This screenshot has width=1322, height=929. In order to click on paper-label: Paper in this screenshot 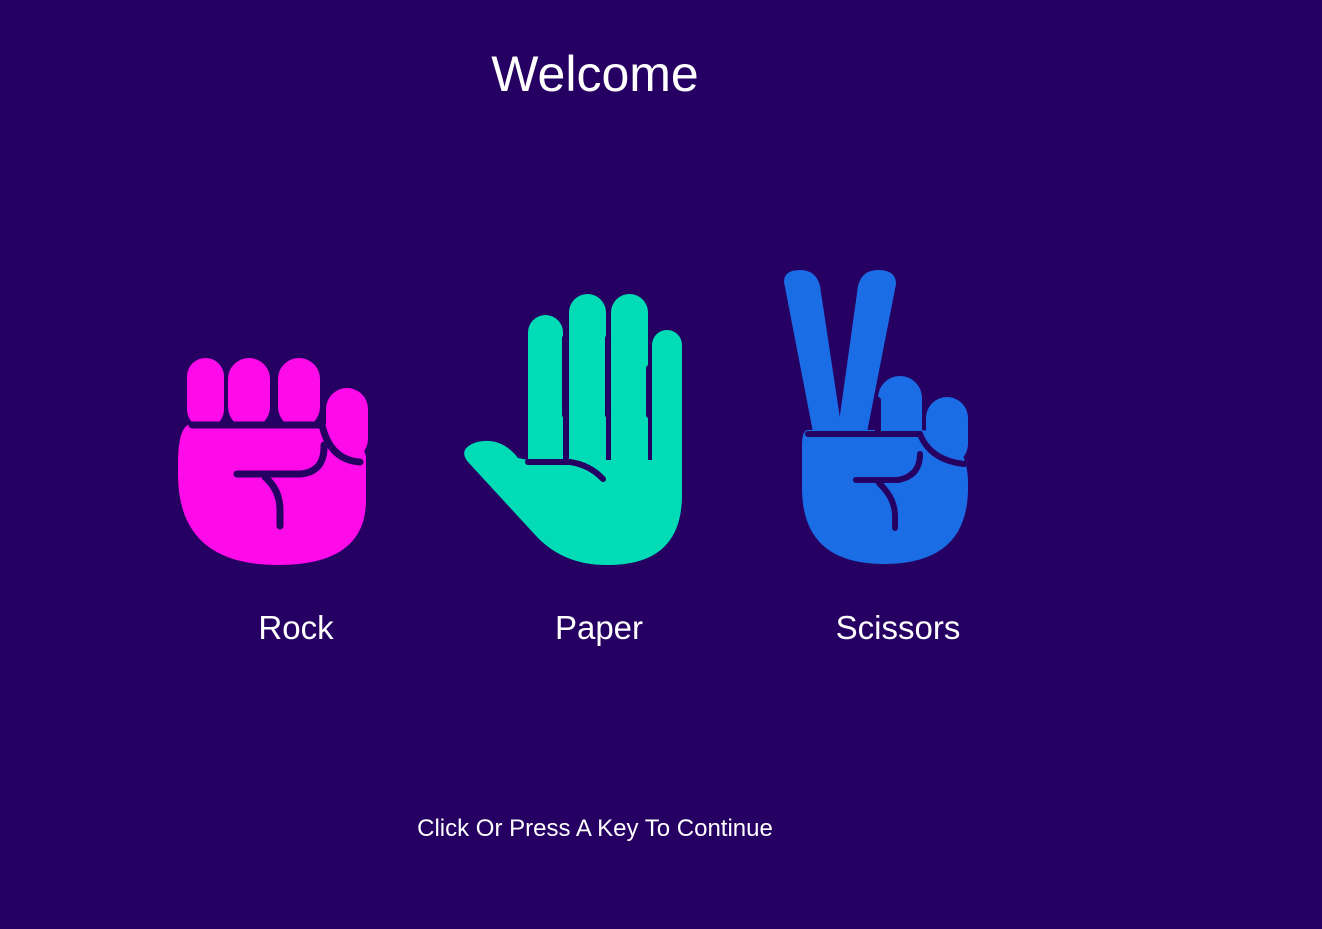, I will do `click(599, 627)`.